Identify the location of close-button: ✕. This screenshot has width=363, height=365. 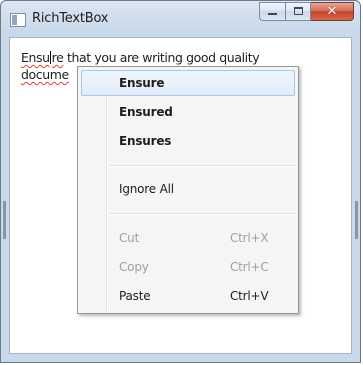
(332, 11).